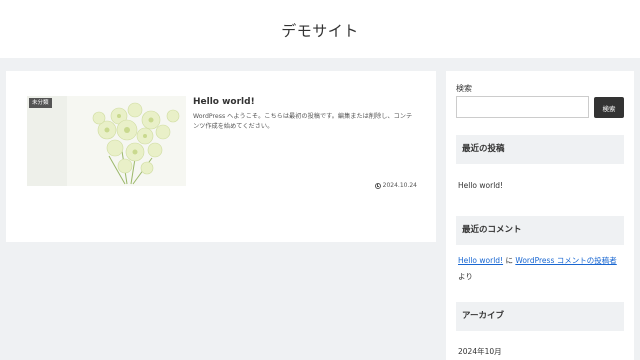 Image resolution: width=640 pixels, height=360 pixels. I want to click on site-title: デモサイト, so click(320, 30).